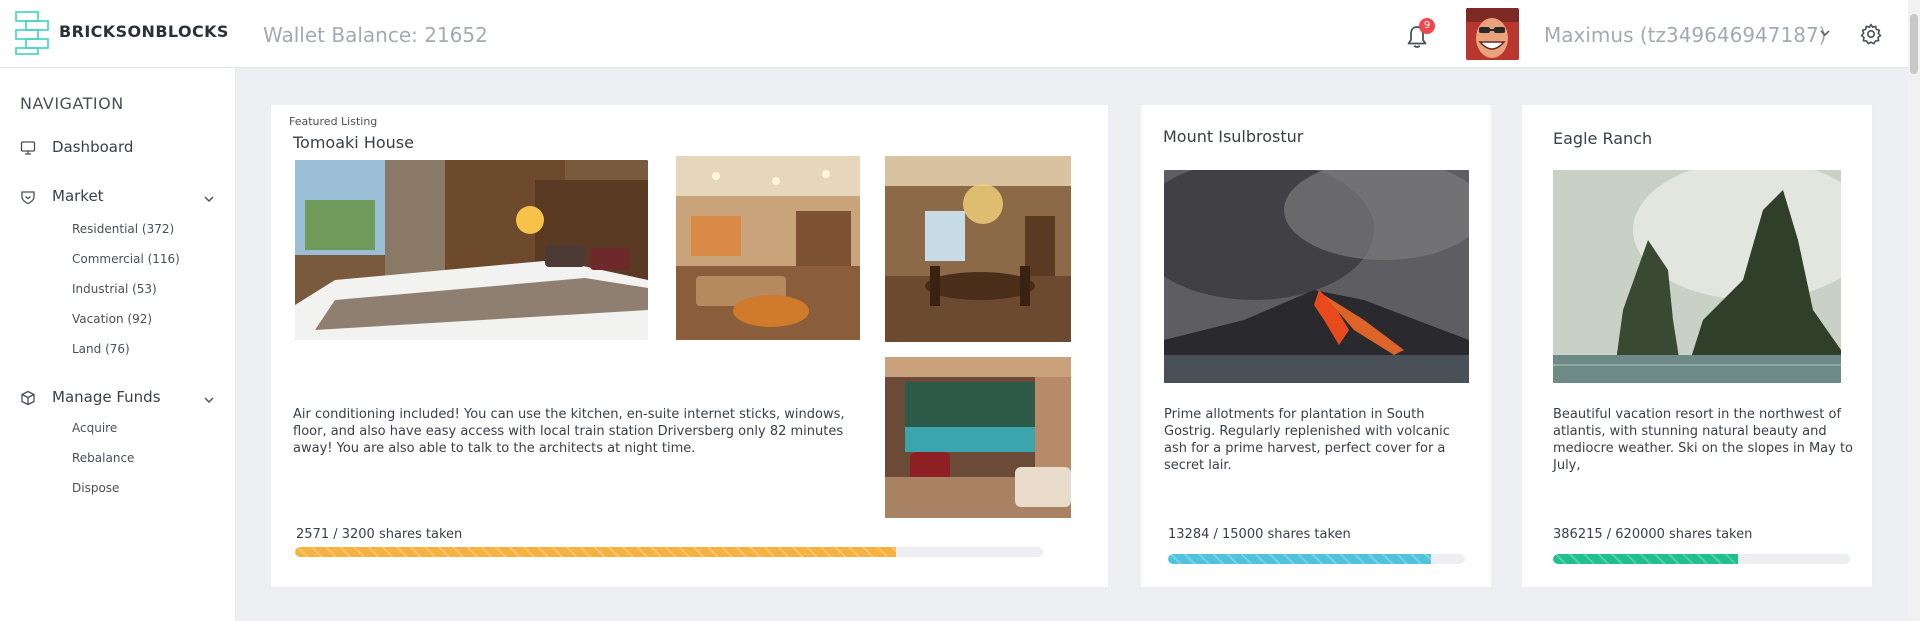  Describe the element at coordinates (1259, 534) in the screenshot. I see `shares-taken-label: 13284 / 15000 shares taken` at that location.